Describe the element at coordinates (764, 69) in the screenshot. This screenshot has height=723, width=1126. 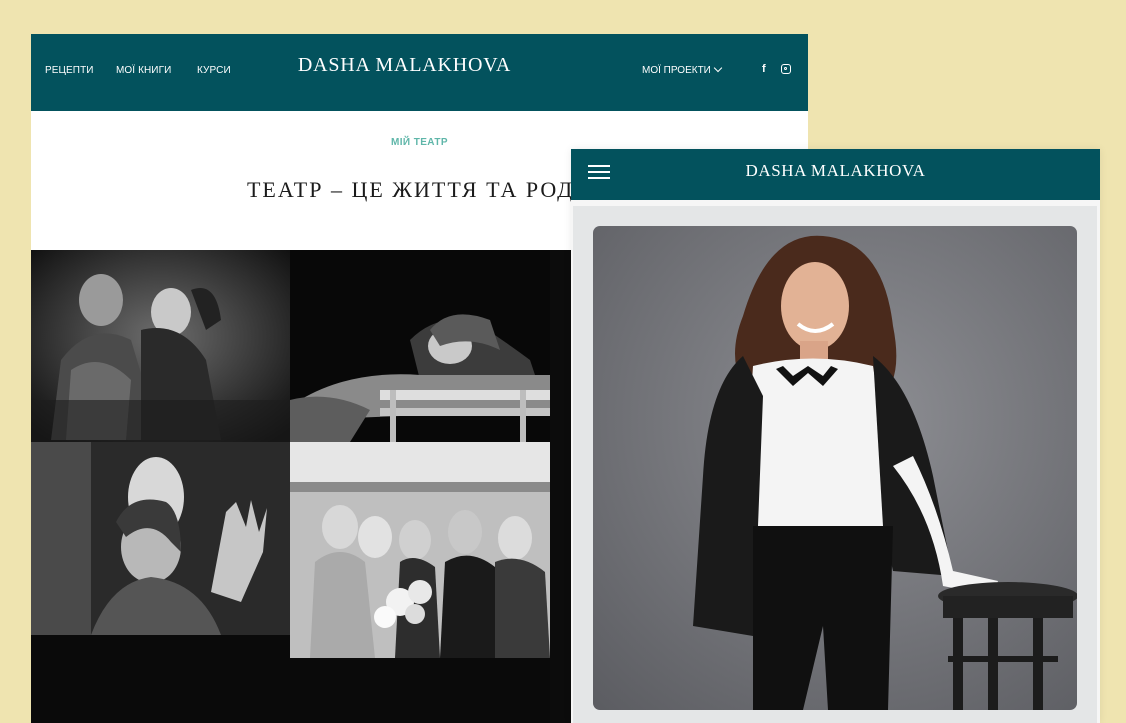
I see `facebook-icon: f` at that location.